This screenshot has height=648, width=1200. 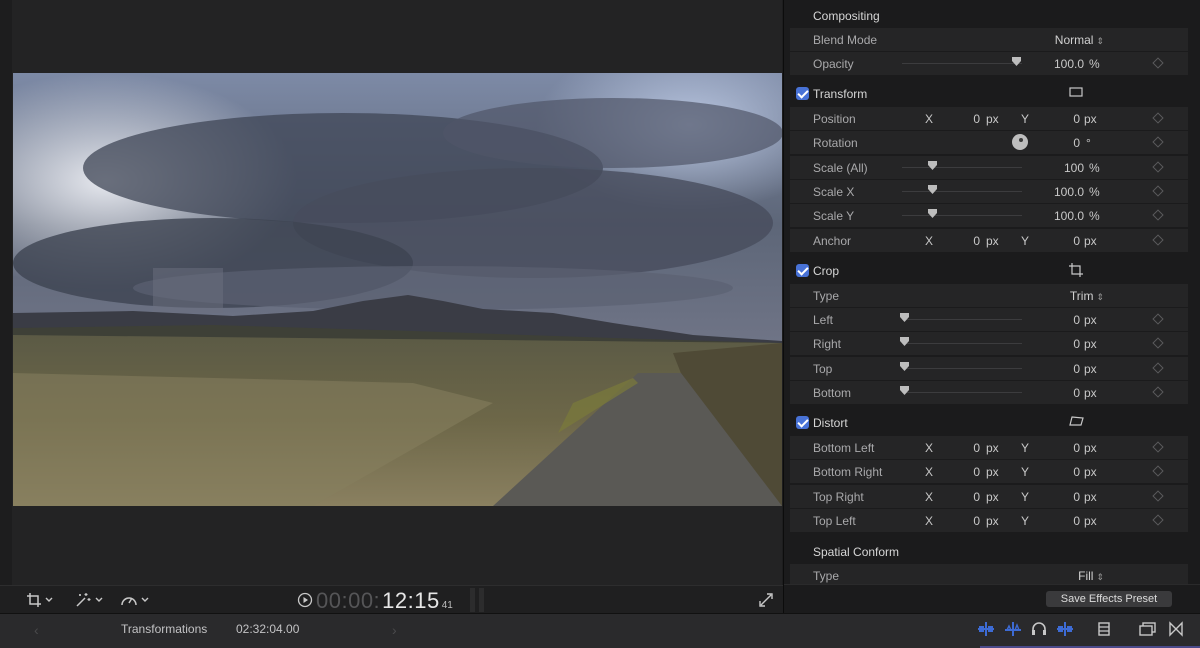 What do you see at coordinates (986, 629) in the screenshot?
I see `audio-skimming-icon` at bounding box center [986, 629].